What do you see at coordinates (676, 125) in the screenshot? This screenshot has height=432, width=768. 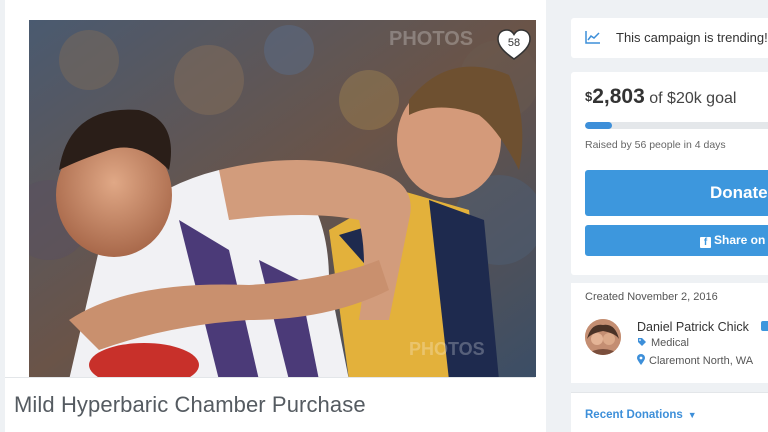 I see `progress-bar` at bounding box center [676, 125].